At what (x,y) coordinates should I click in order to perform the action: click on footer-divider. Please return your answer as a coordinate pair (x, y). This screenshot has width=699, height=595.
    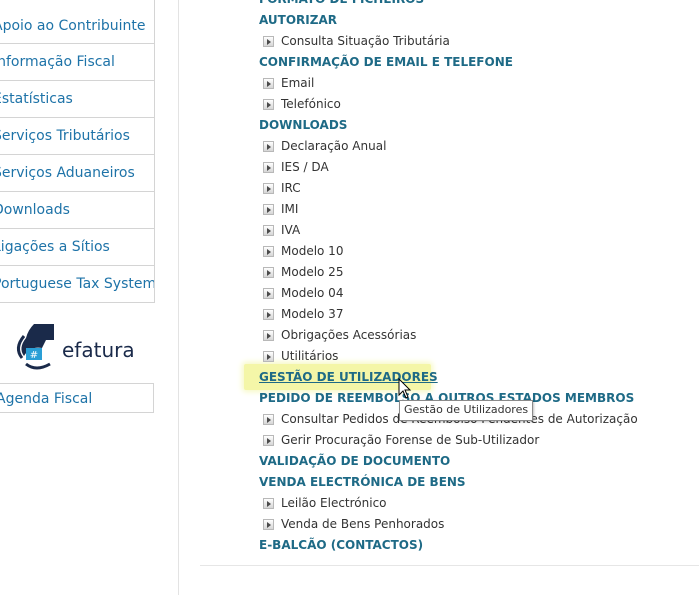
    Looking at the image, I should click on (449, 565).